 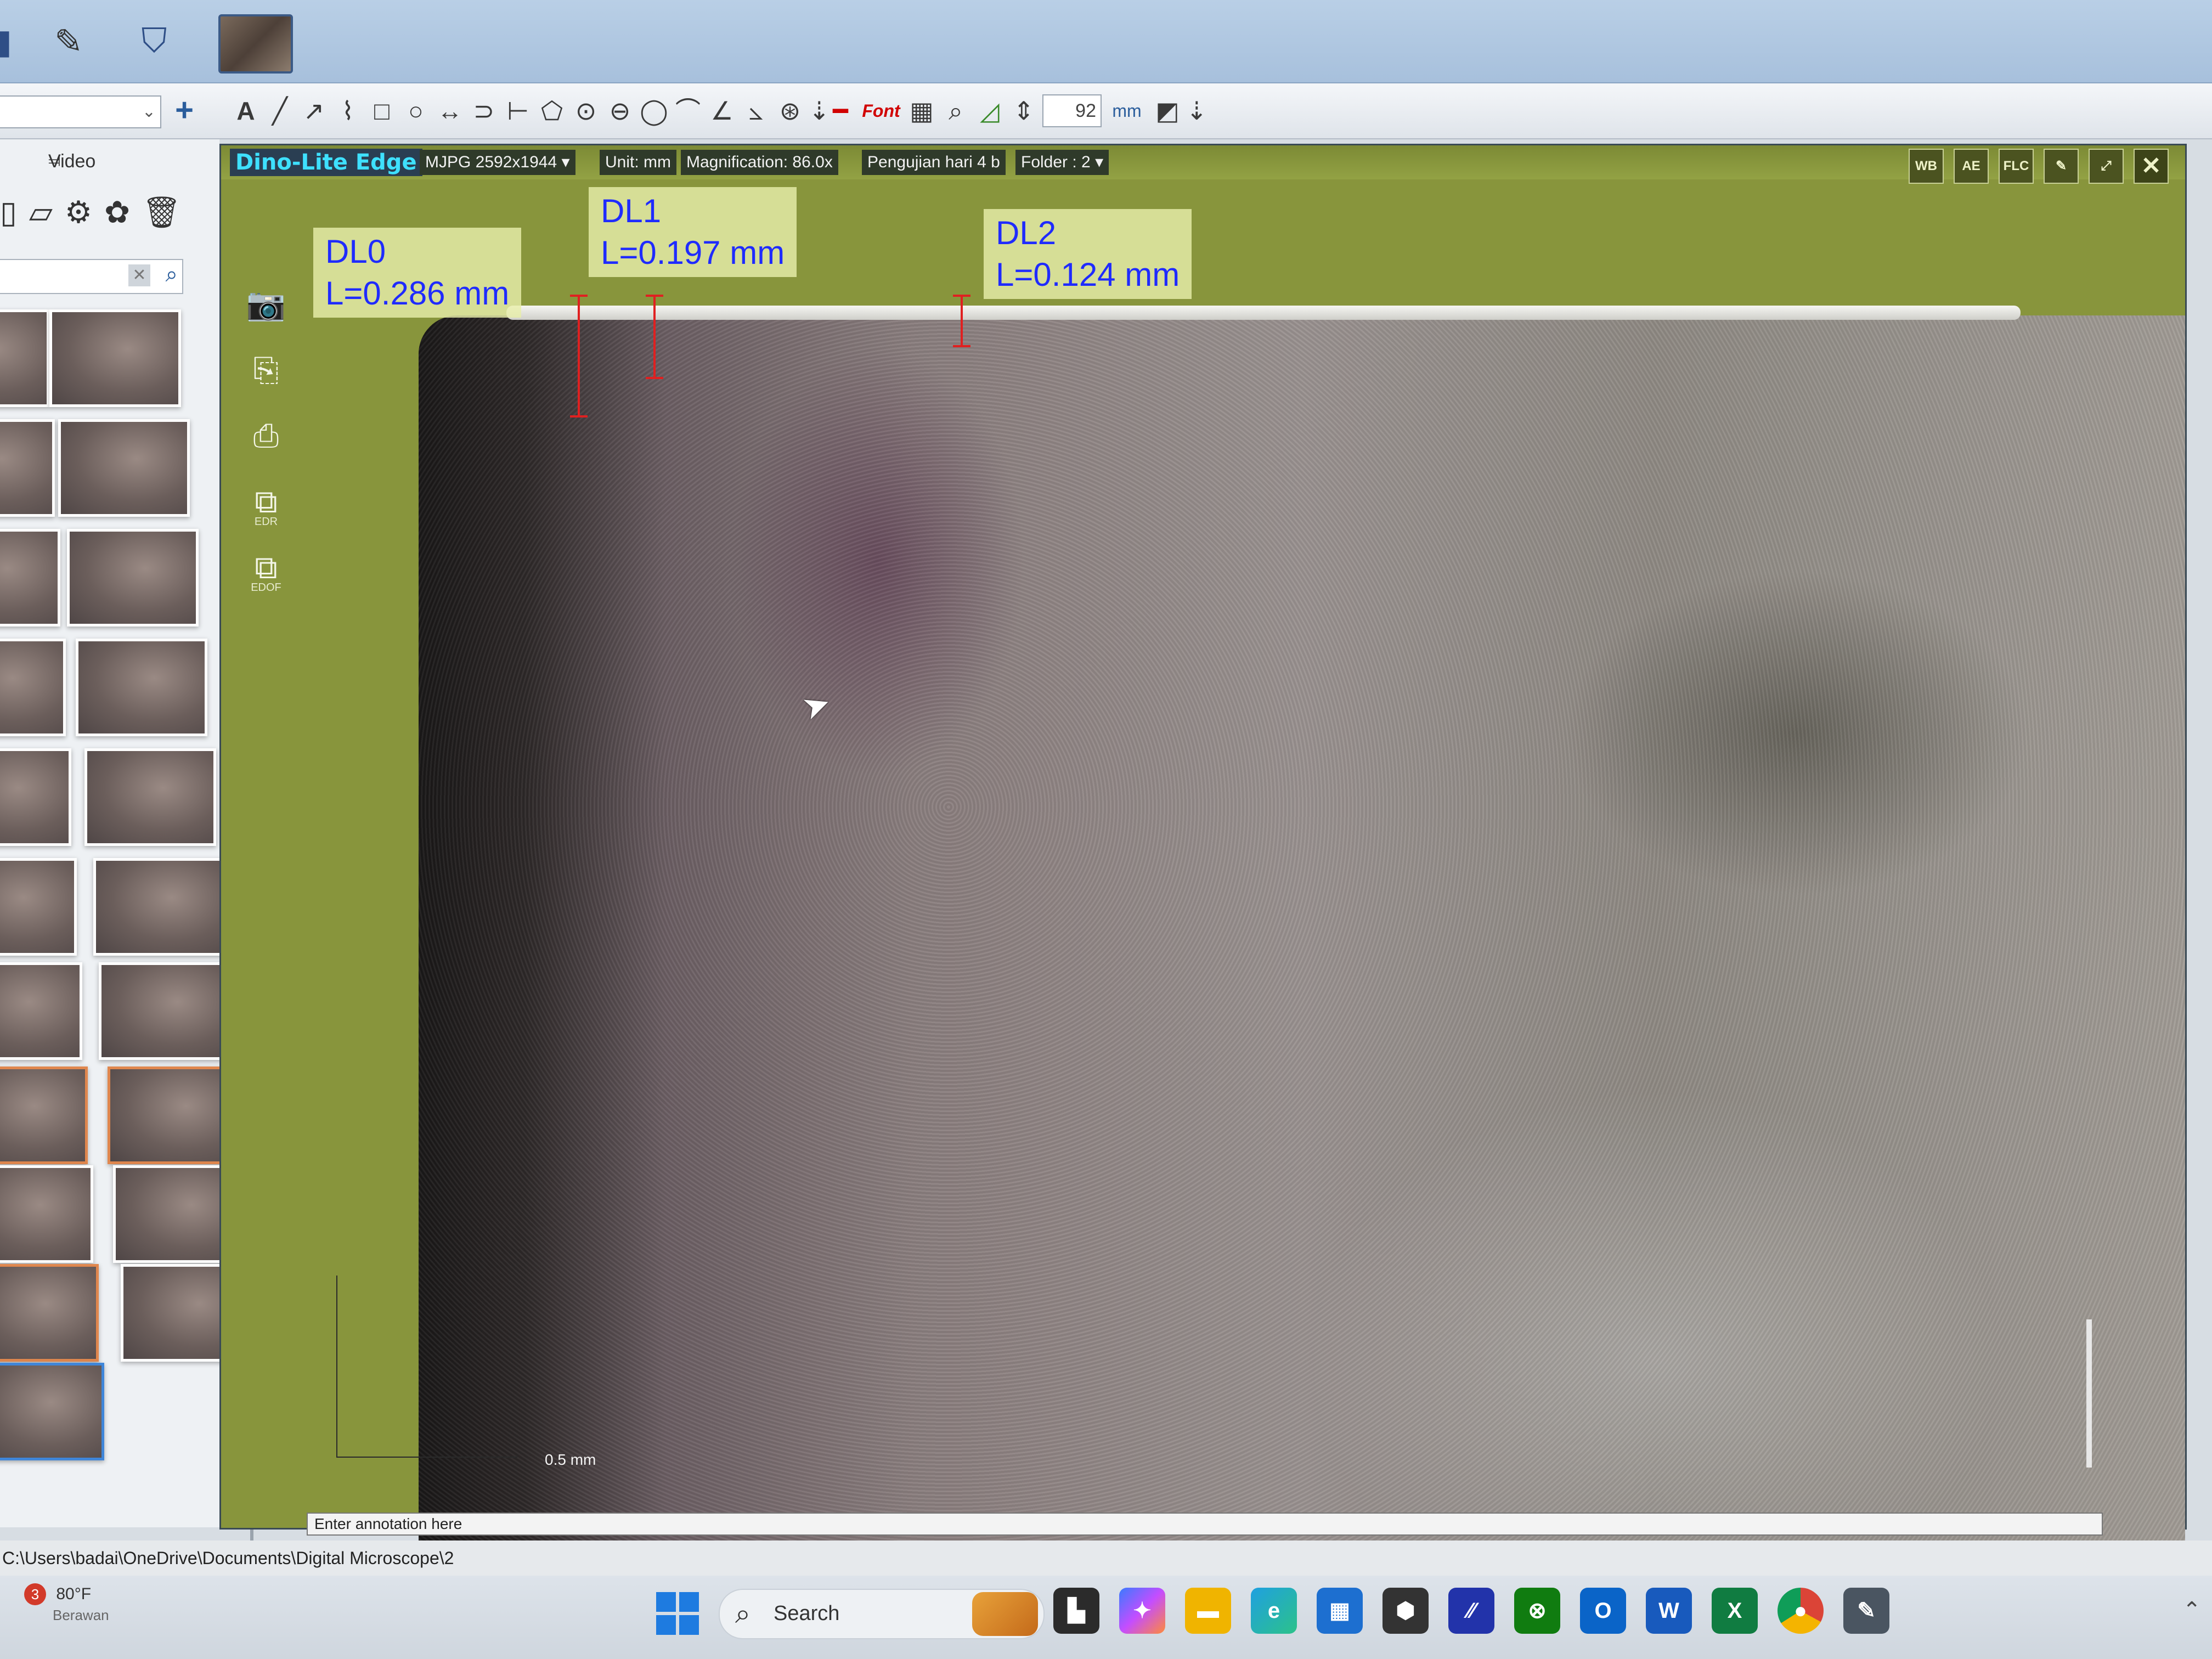 What do you see at coordinates (1076, 1611) in the screenshot?
I see `task-view-icon: ▙` at bounding box center [1076, 1611].